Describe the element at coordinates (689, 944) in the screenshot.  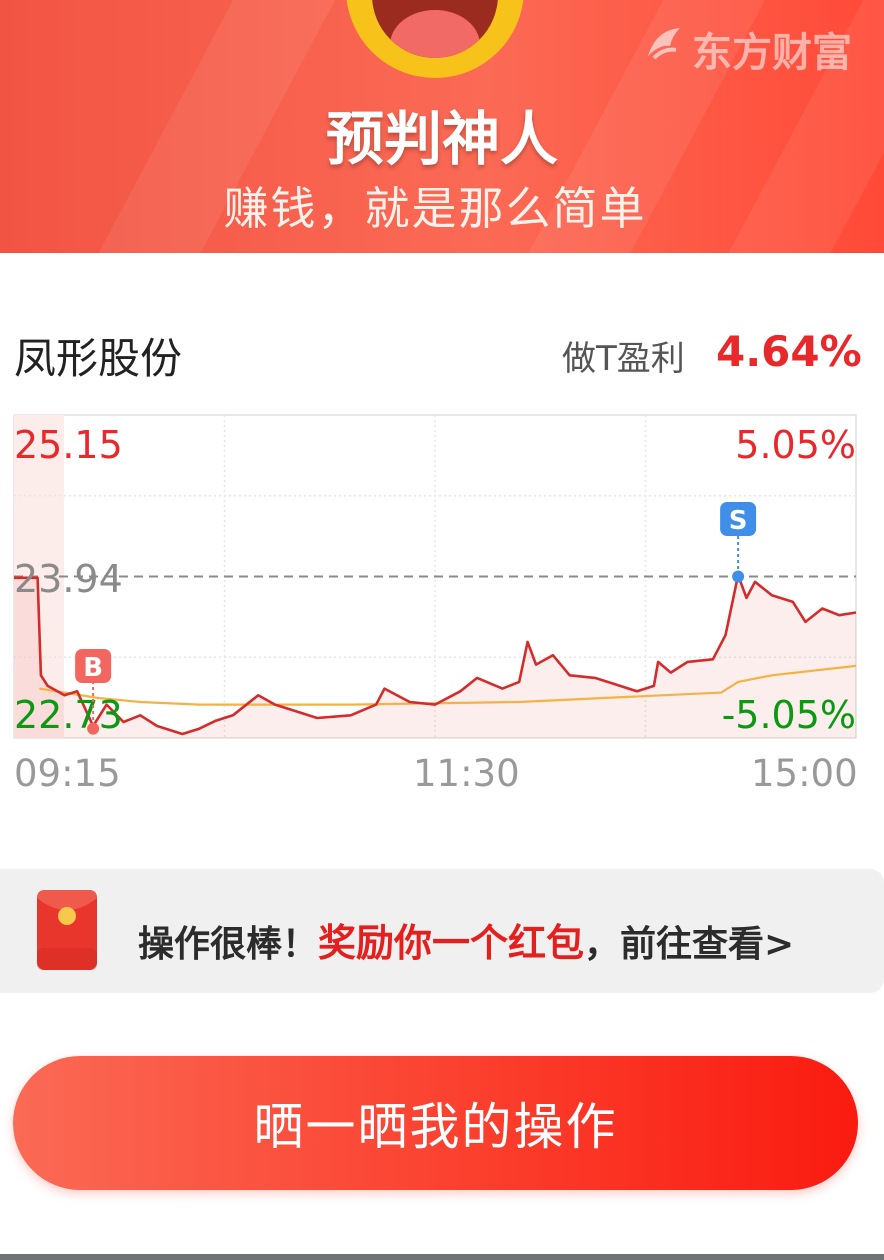
I see `reward-suffix: ，前往查看>` at that location.